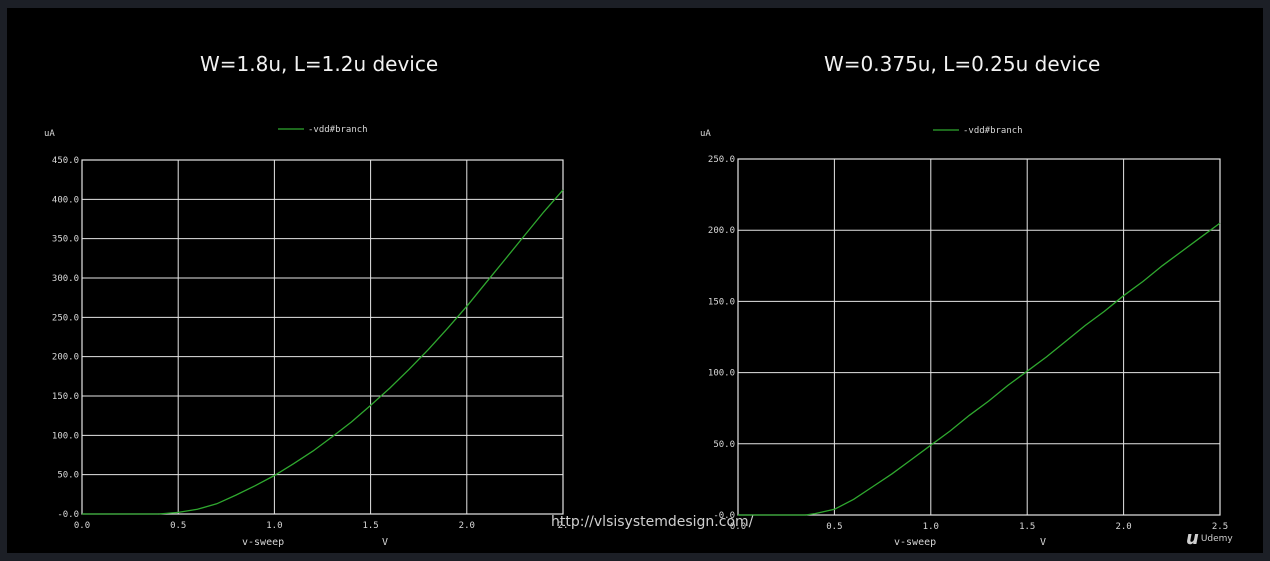 The width and height of the screenshot is (1270, 561). I want to click on right-x-tick-label: 1.5, so click(1027, 527).